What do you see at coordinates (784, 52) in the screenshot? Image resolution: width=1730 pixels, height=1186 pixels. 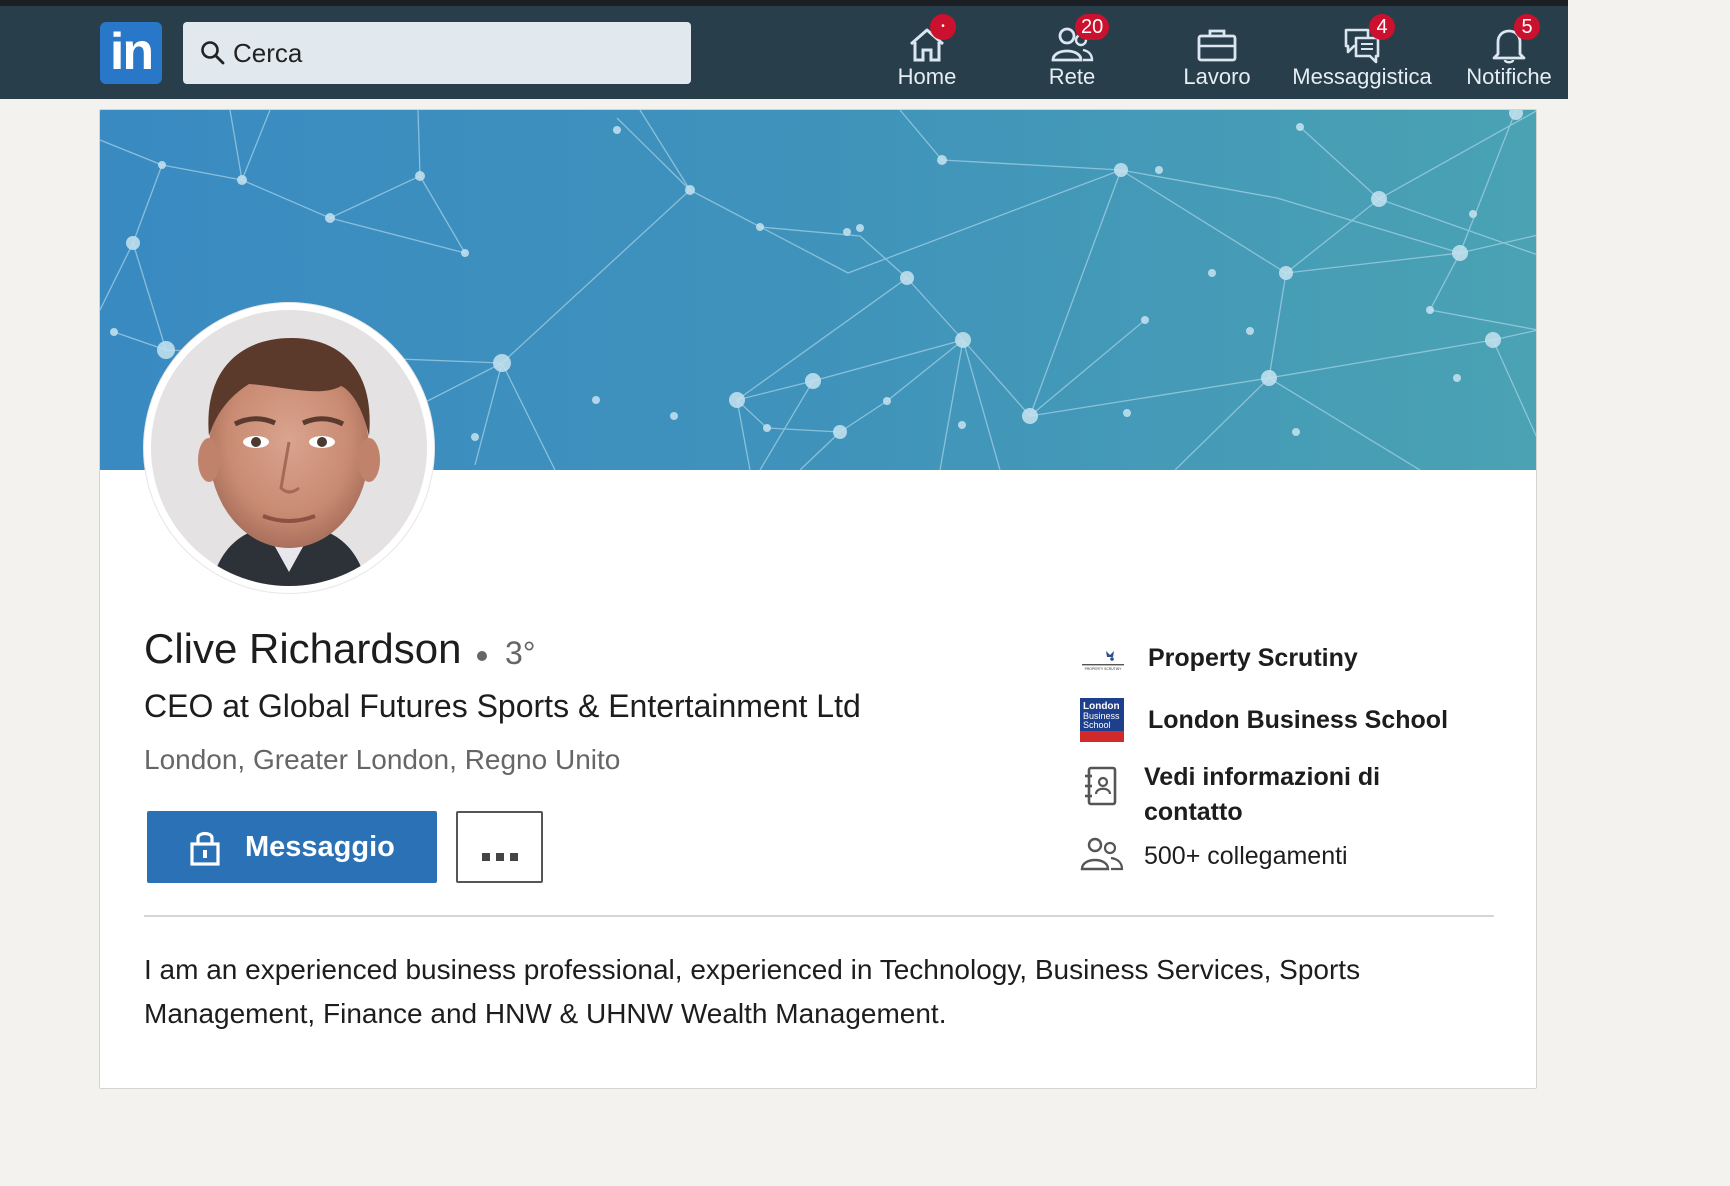 I see `top-navigation-bar: in • Home 20 Rete` at bounding box center [784, 52].